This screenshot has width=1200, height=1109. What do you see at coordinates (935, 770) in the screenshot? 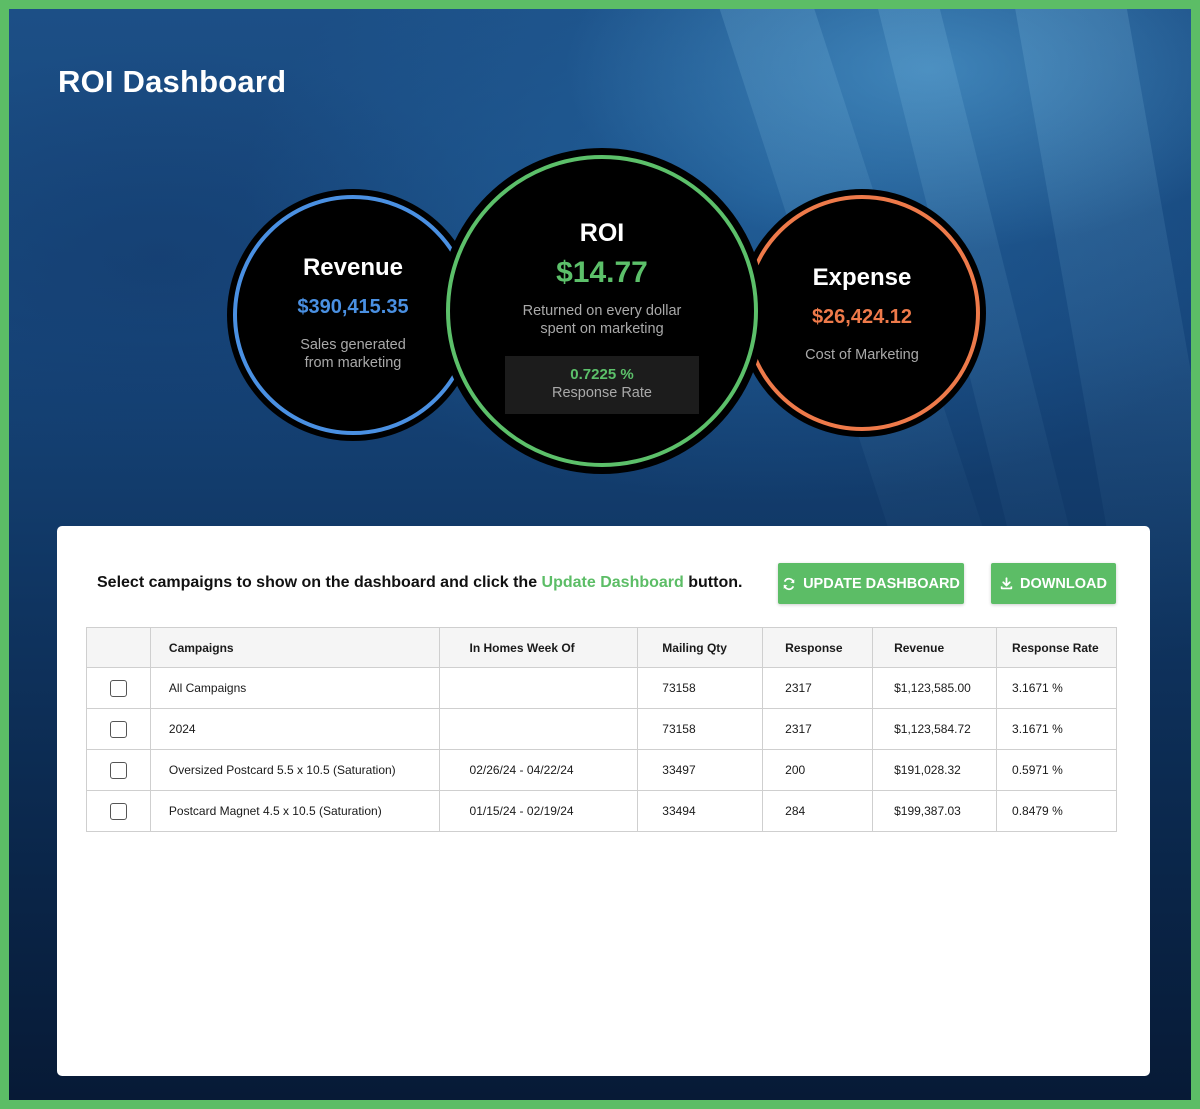
I see `campaign-revenue: $191,028.32` at bounding box center [935, 770].